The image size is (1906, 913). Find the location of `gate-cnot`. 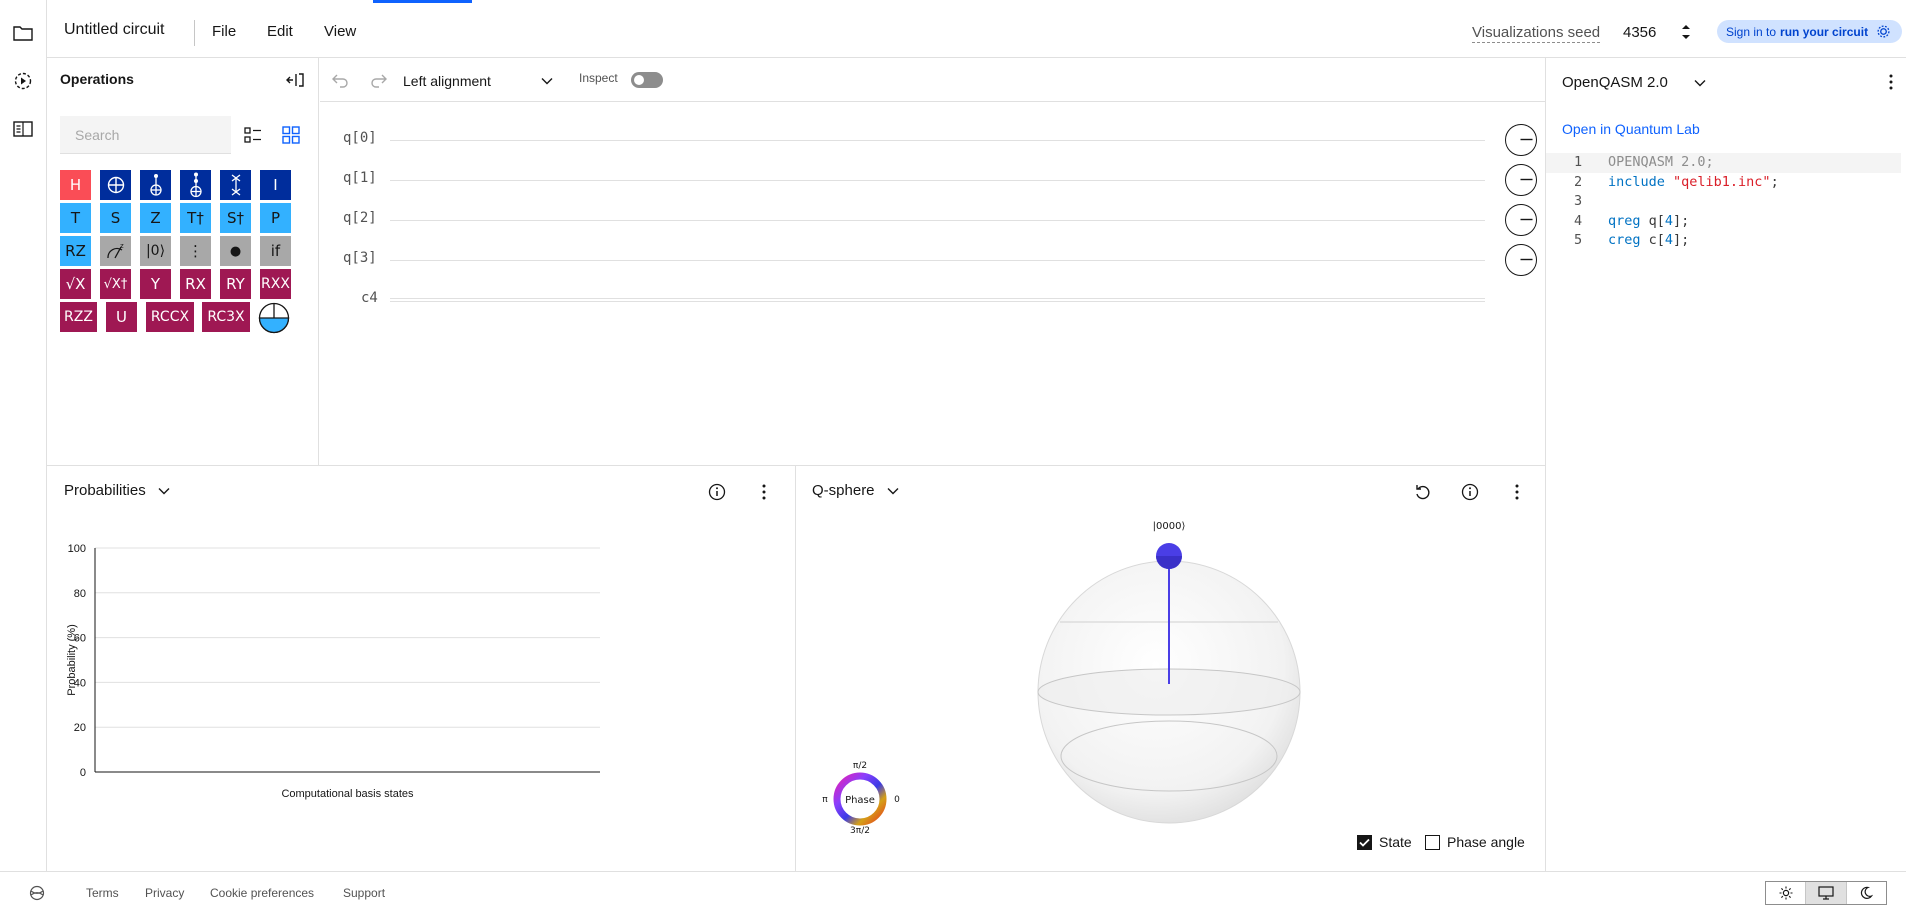

gate-cnot is located at coordinates (115, 185).